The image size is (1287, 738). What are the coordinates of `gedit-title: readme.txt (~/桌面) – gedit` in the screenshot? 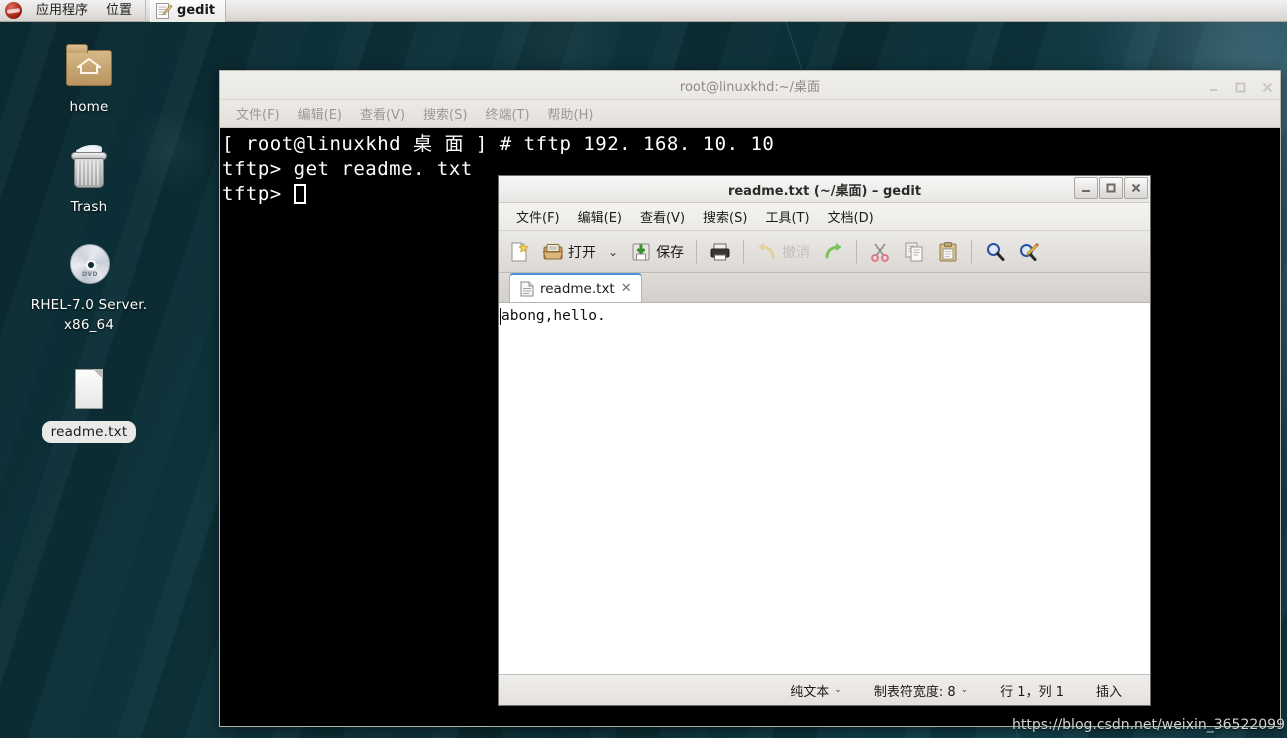 It's located at (824, 191).